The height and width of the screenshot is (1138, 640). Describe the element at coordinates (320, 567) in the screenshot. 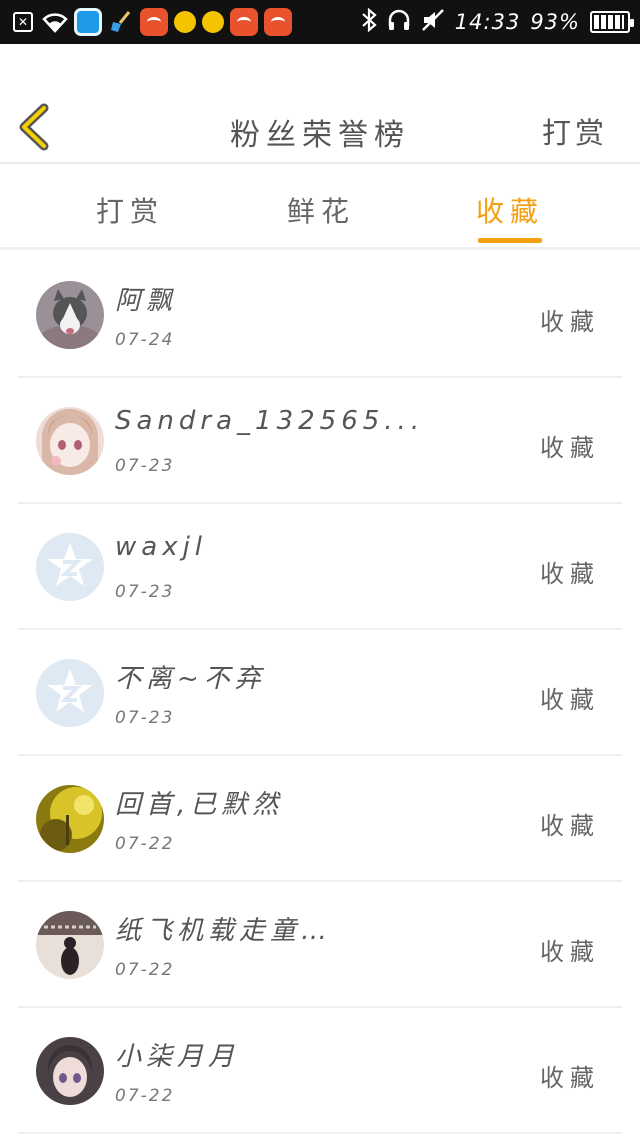

I see `list-item: waxjl 07-23 收藏` at that location.